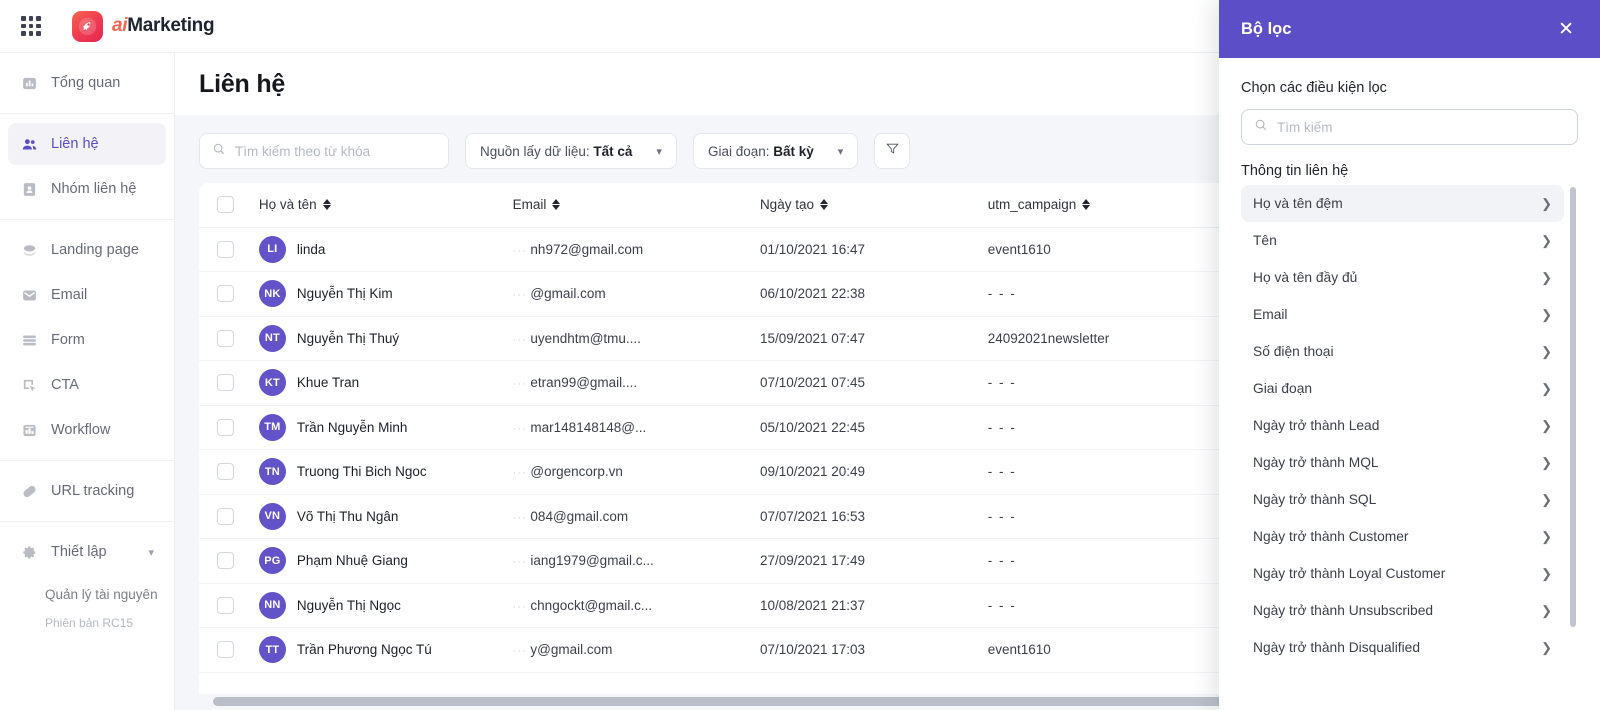  Describe the element at coordinates (81, 430) in the screenshot. I see `sidebar-item-label: Workflow` at that location.